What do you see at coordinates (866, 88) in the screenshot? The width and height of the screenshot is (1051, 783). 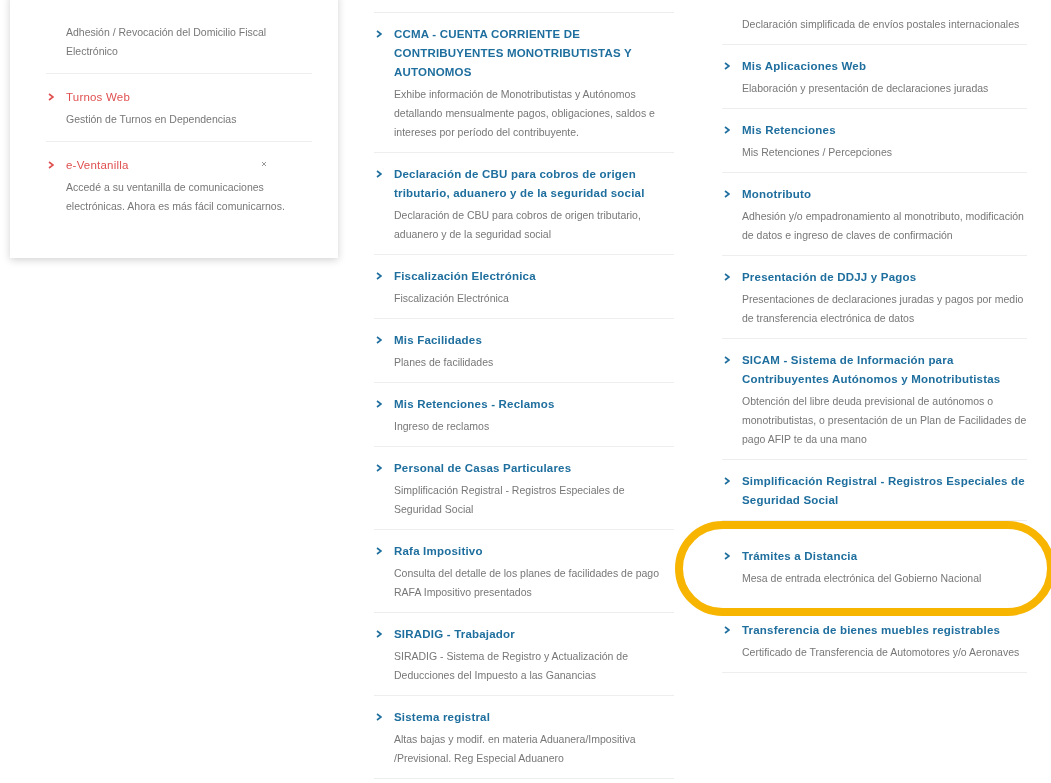 I see `service-description: Elaboración y presentación de declaraciones juradas` at bounding box center [866, 88].